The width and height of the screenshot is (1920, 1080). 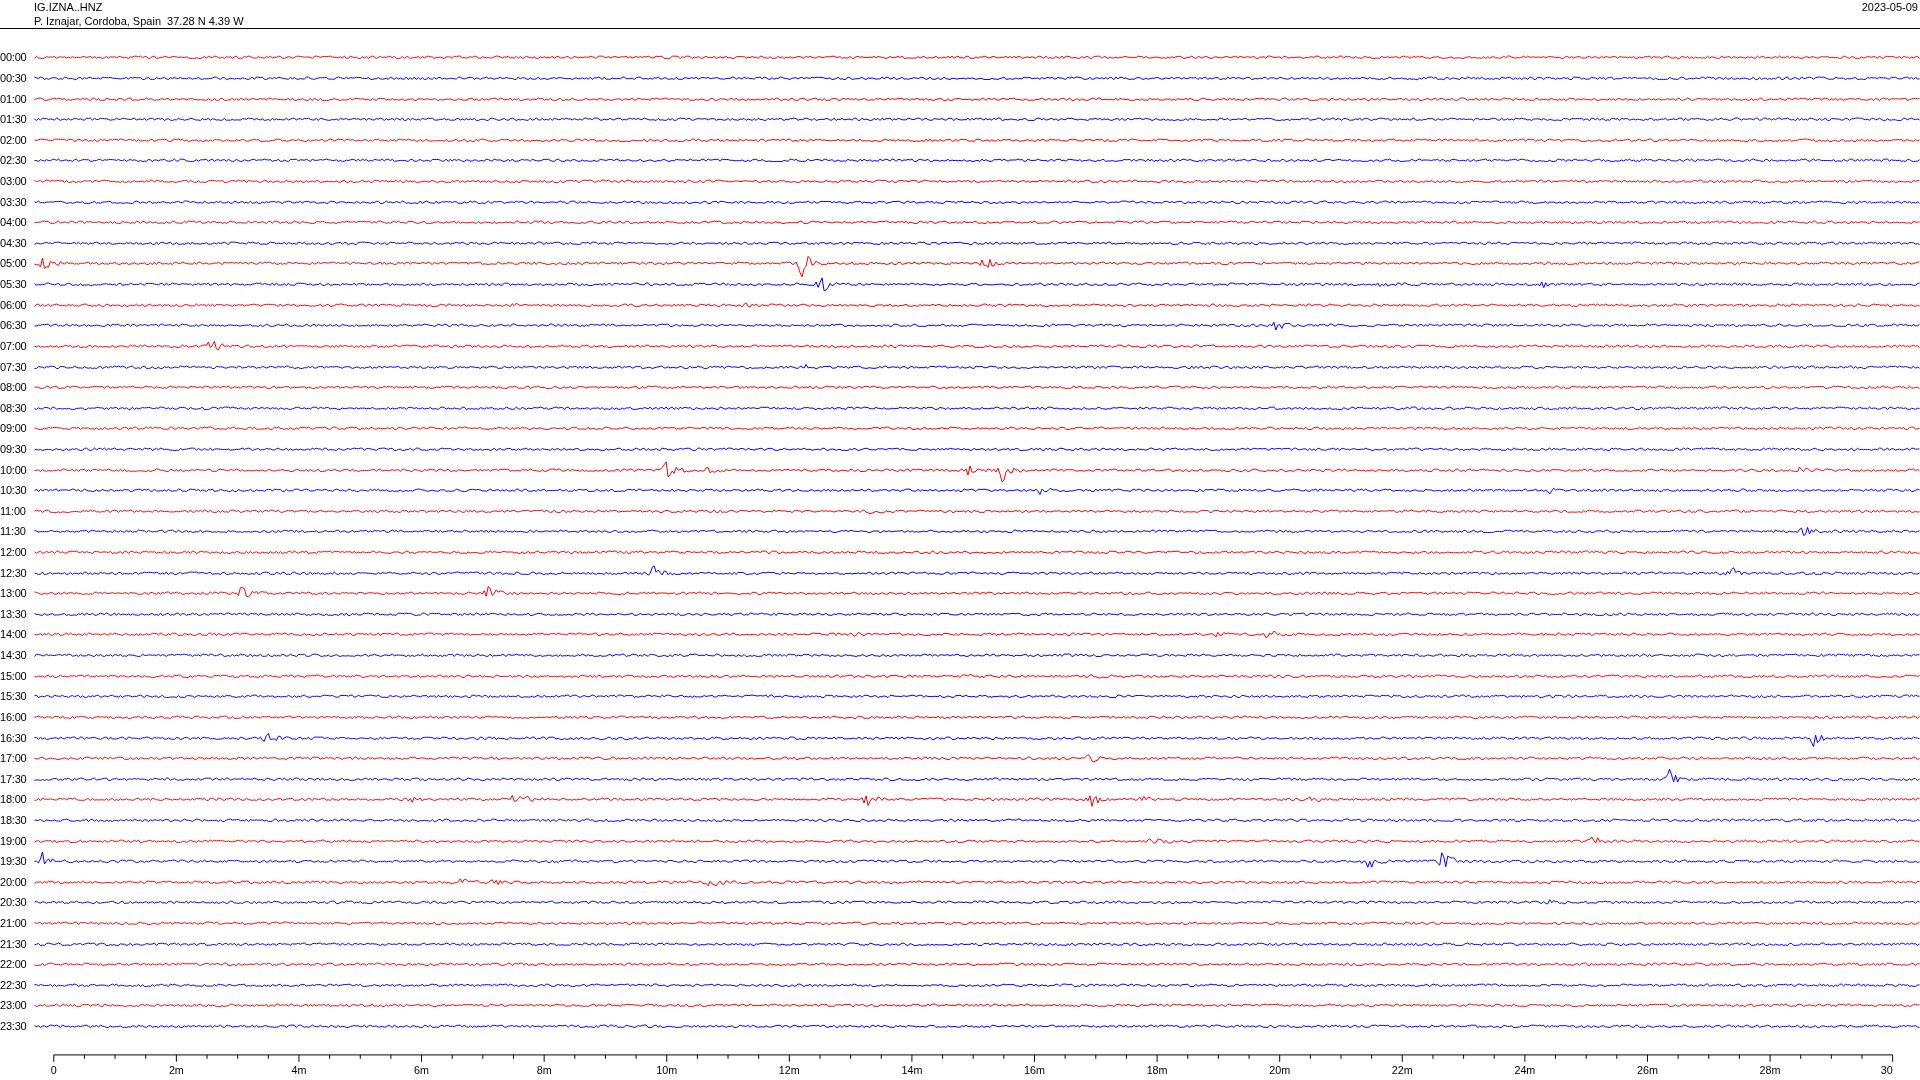 I want to click on time-label: 01:00, so click(x=14, y=99).